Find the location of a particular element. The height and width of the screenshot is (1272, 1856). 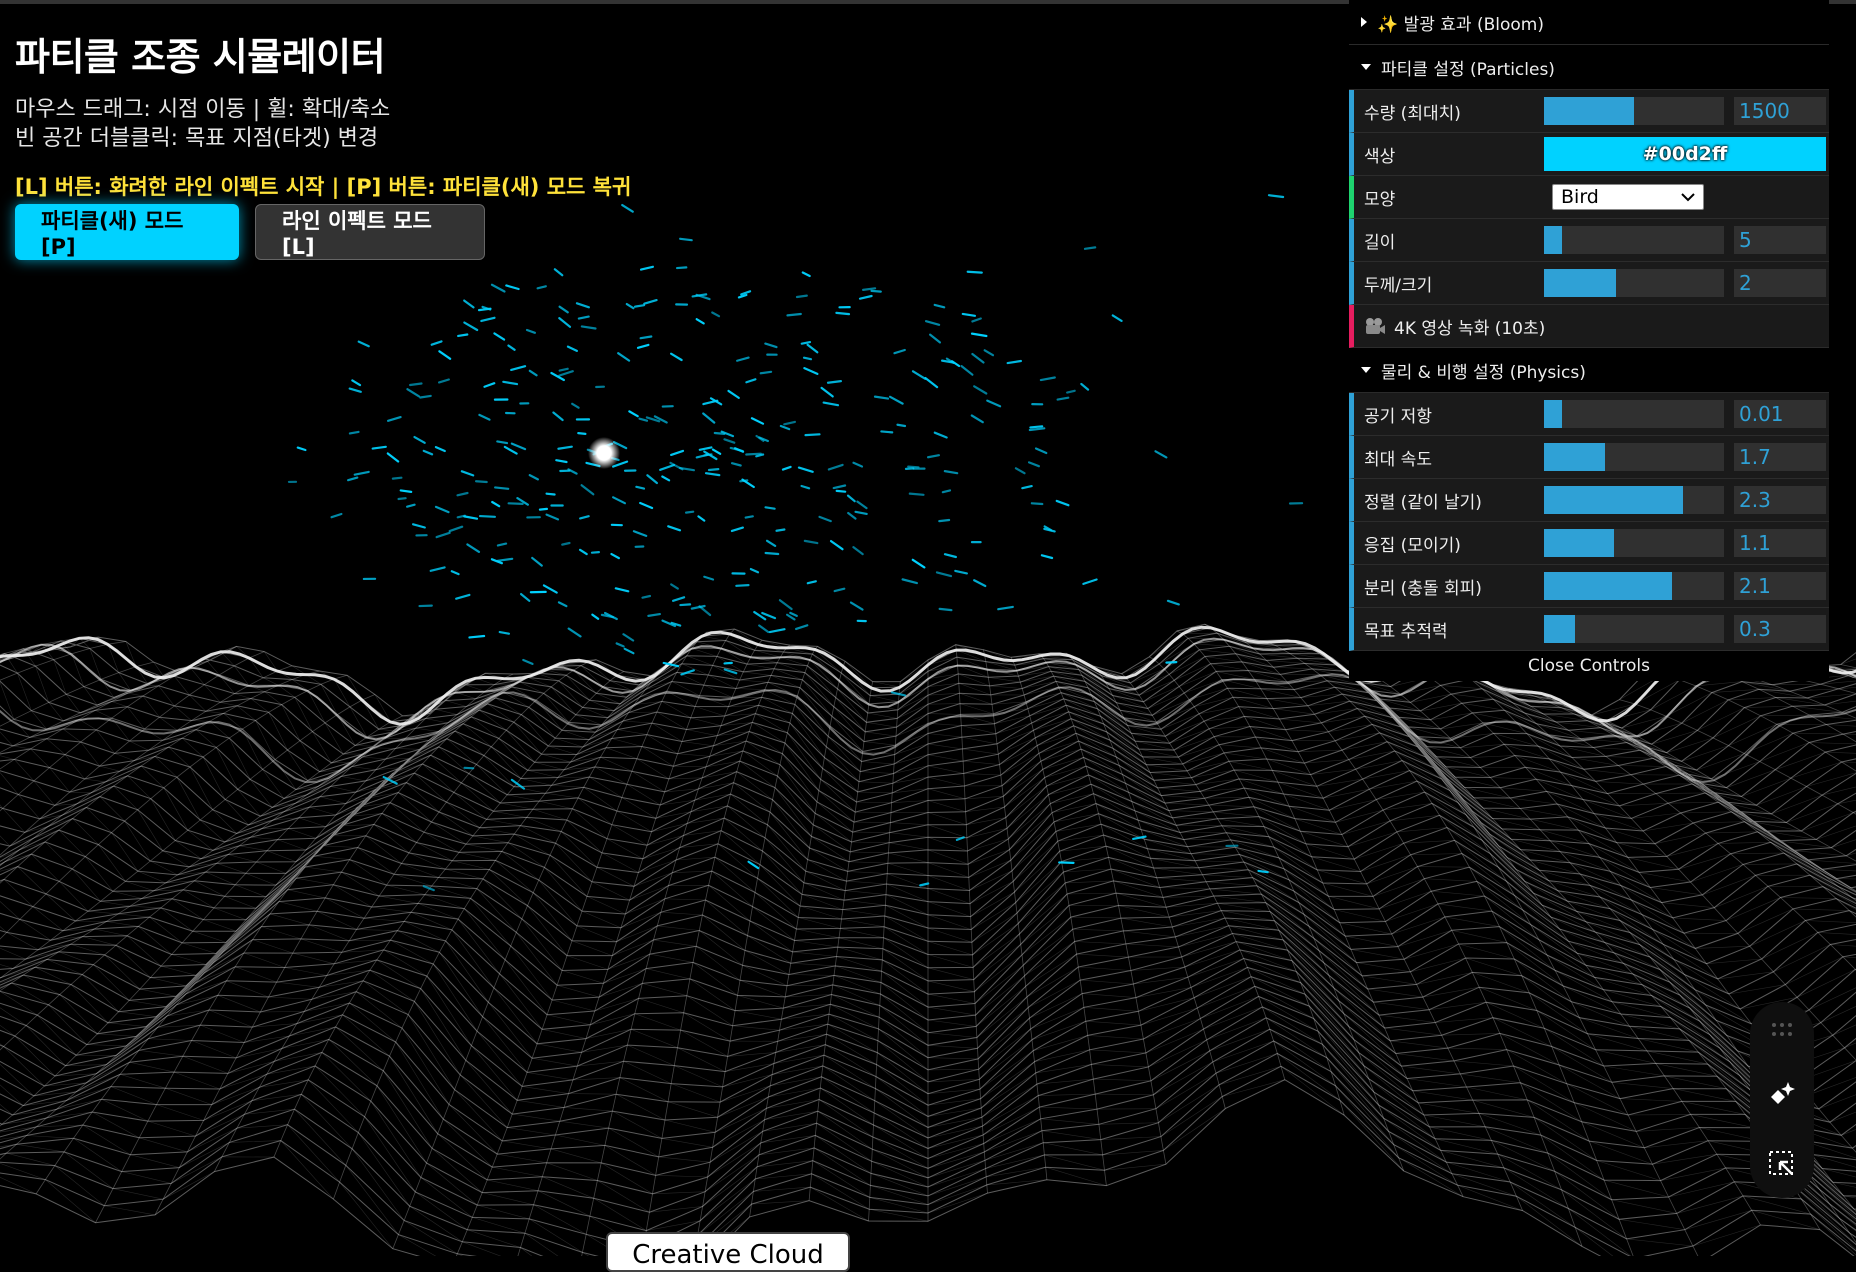

length-label: 길이 is located at coordinates (1449, 240).